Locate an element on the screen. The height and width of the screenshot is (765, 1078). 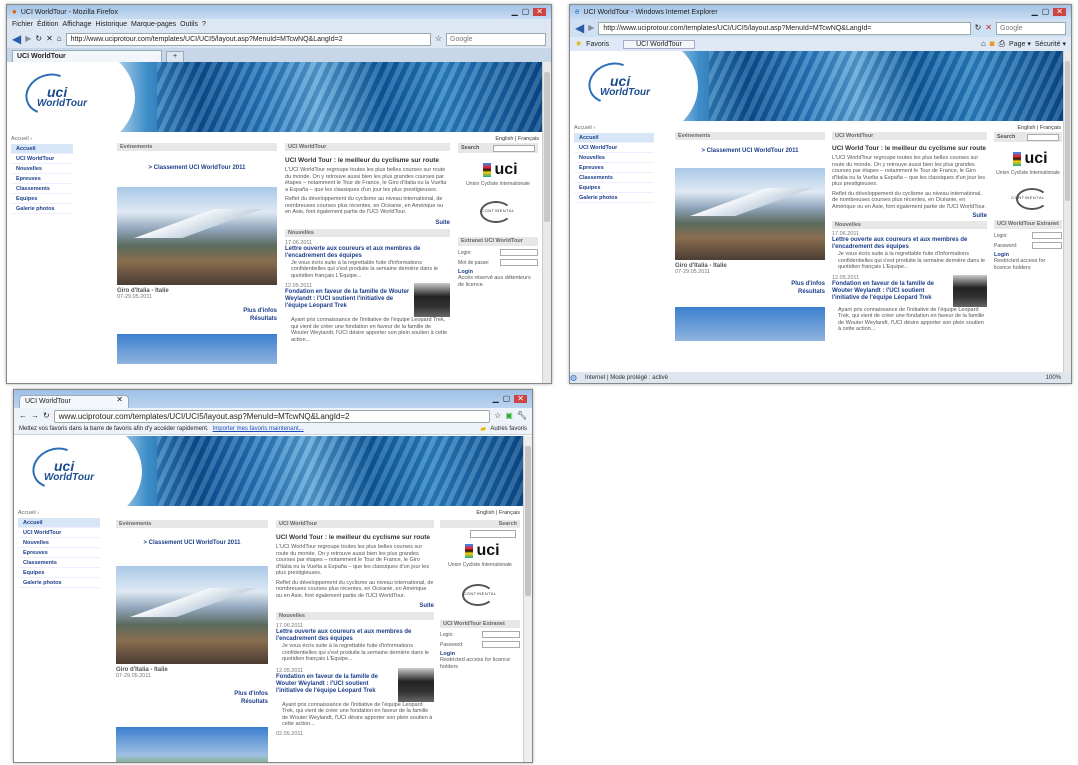
uci-worldtour-logo: uci WorldTour is located at coordinates (56, 94).